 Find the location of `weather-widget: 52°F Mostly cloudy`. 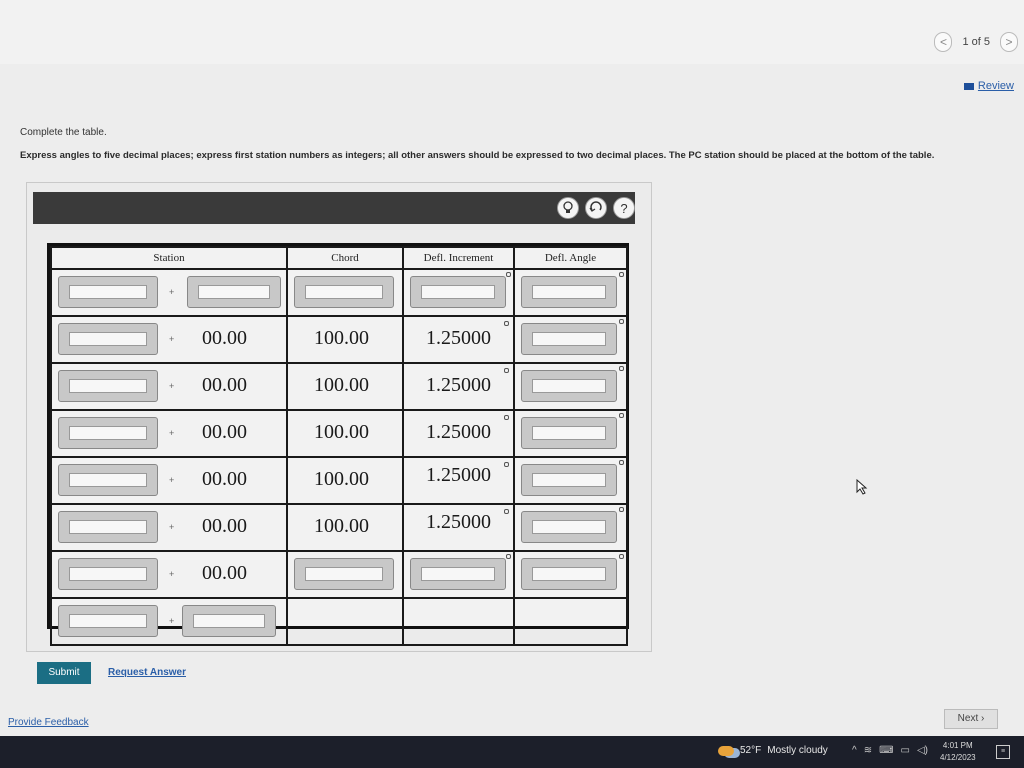

weather-widget: 52°F Mostly cloudy is located at coordinates (773, 750).